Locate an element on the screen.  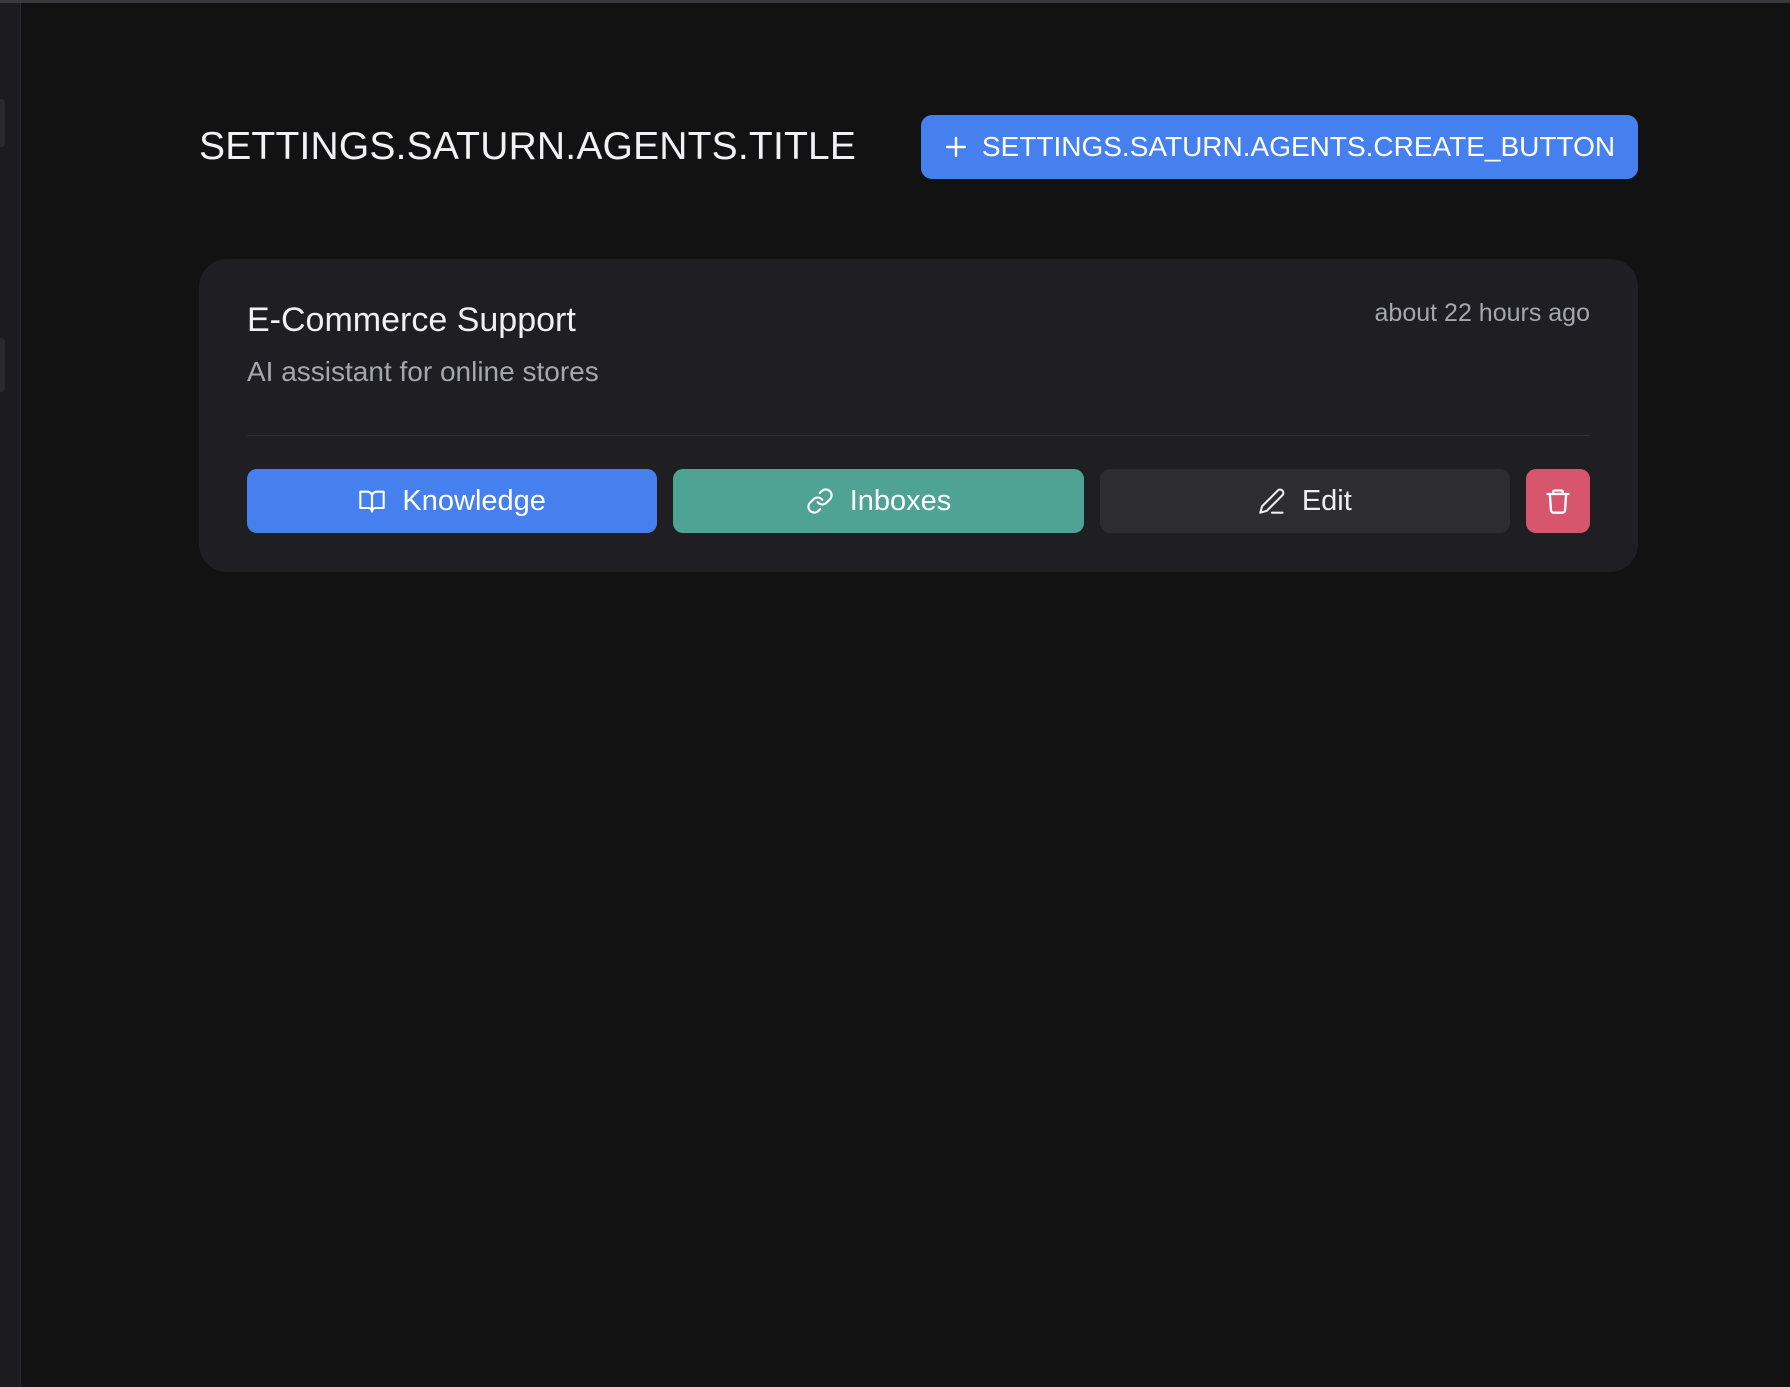
create-agent-button-label: SETTINGS.SATURN.AGENTS.CREATE_BUTTON is located at coordinates (1298, 146).